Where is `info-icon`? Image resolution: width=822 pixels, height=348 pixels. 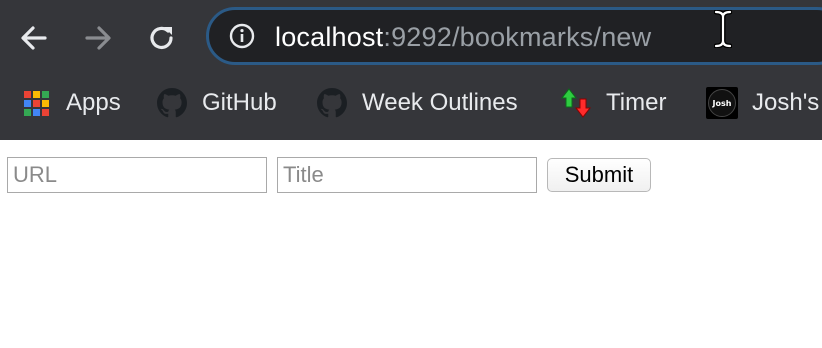
info-icon is located at coordinates (242, 36).